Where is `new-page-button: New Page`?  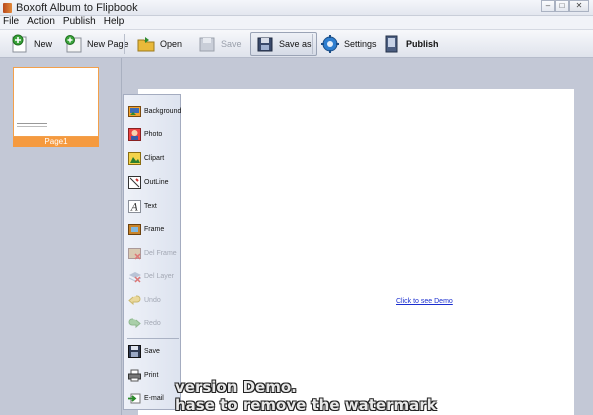 new-page-button: New Page is located at coordinates (96, 44).